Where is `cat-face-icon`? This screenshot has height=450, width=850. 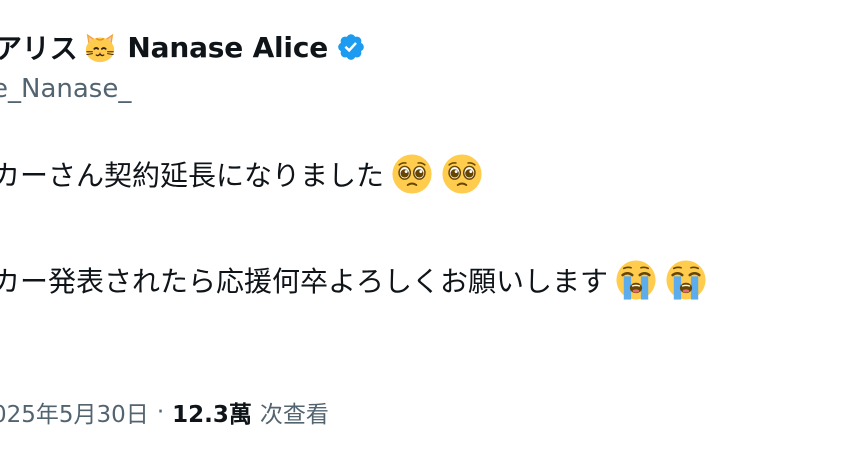
cat-face-icon is located at coordinates (100, 47).